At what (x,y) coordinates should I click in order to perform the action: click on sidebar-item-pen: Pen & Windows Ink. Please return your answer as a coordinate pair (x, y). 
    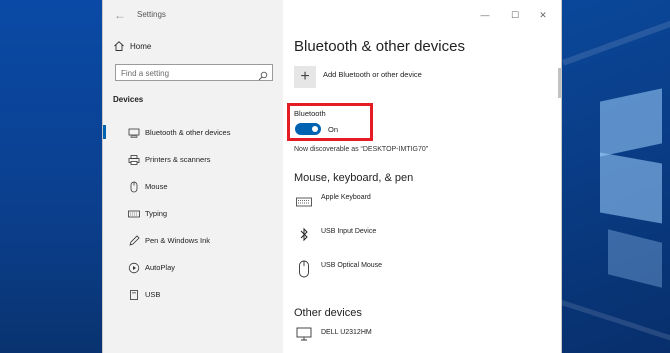
    Looking at the image, I should click on (193, 240).